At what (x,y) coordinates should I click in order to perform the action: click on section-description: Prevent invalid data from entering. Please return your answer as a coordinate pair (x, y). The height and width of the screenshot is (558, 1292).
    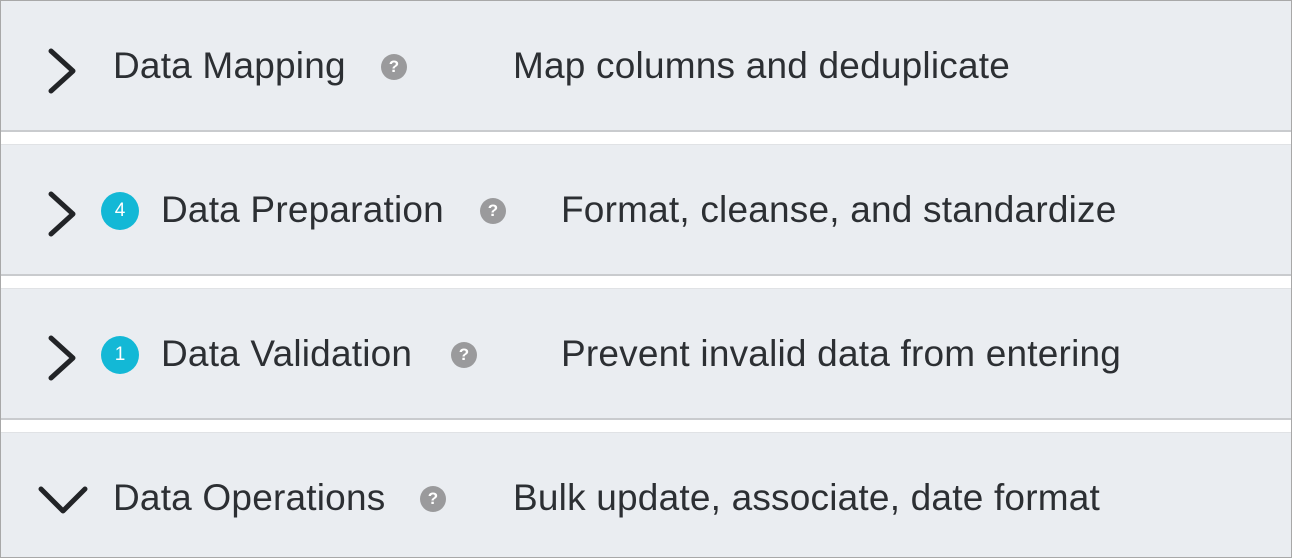
    Looking at the image, I should click on (841, 353).